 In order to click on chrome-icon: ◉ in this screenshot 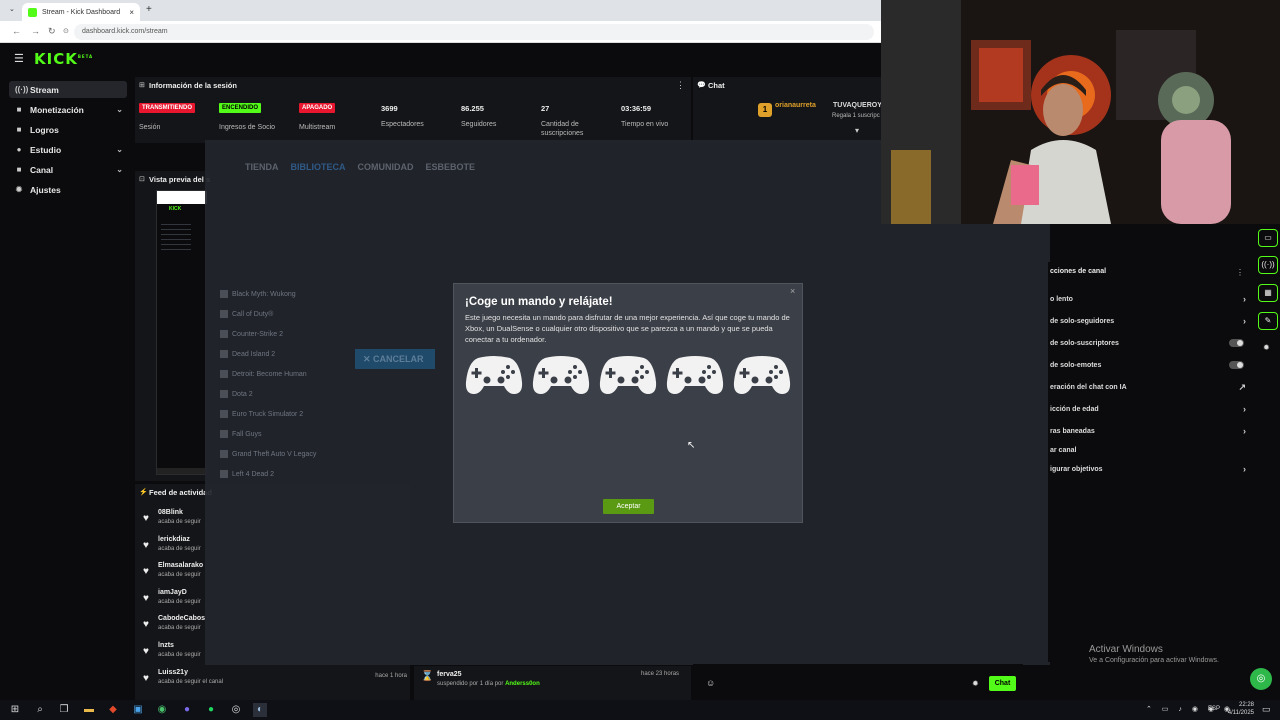, I will do `click(162, 710)`.